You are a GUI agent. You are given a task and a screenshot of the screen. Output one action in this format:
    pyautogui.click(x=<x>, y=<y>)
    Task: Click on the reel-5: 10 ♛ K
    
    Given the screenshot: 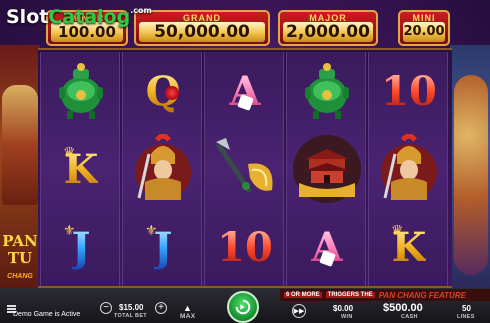 What is the action you would take?
    pyautogui.click(x=408, y=169)
    